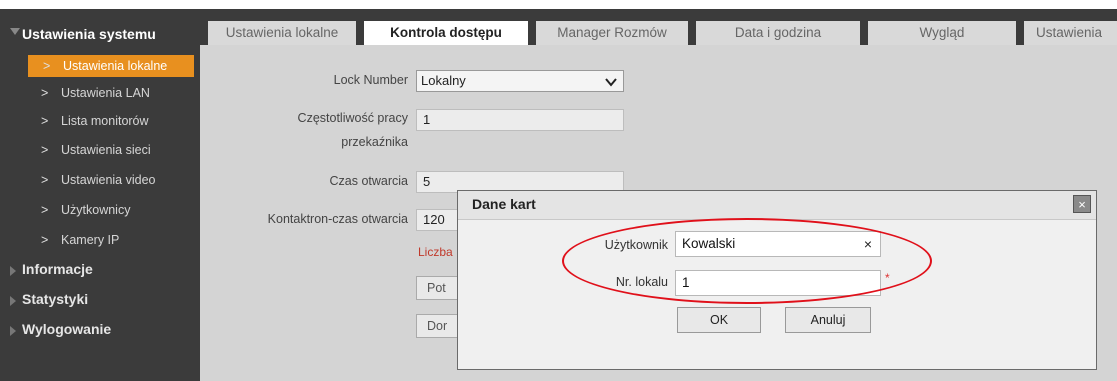  What do you see at coordinates (611, 83) in the screenshot?
I see `chevron-down-icon` at bounding box center [611, 83].